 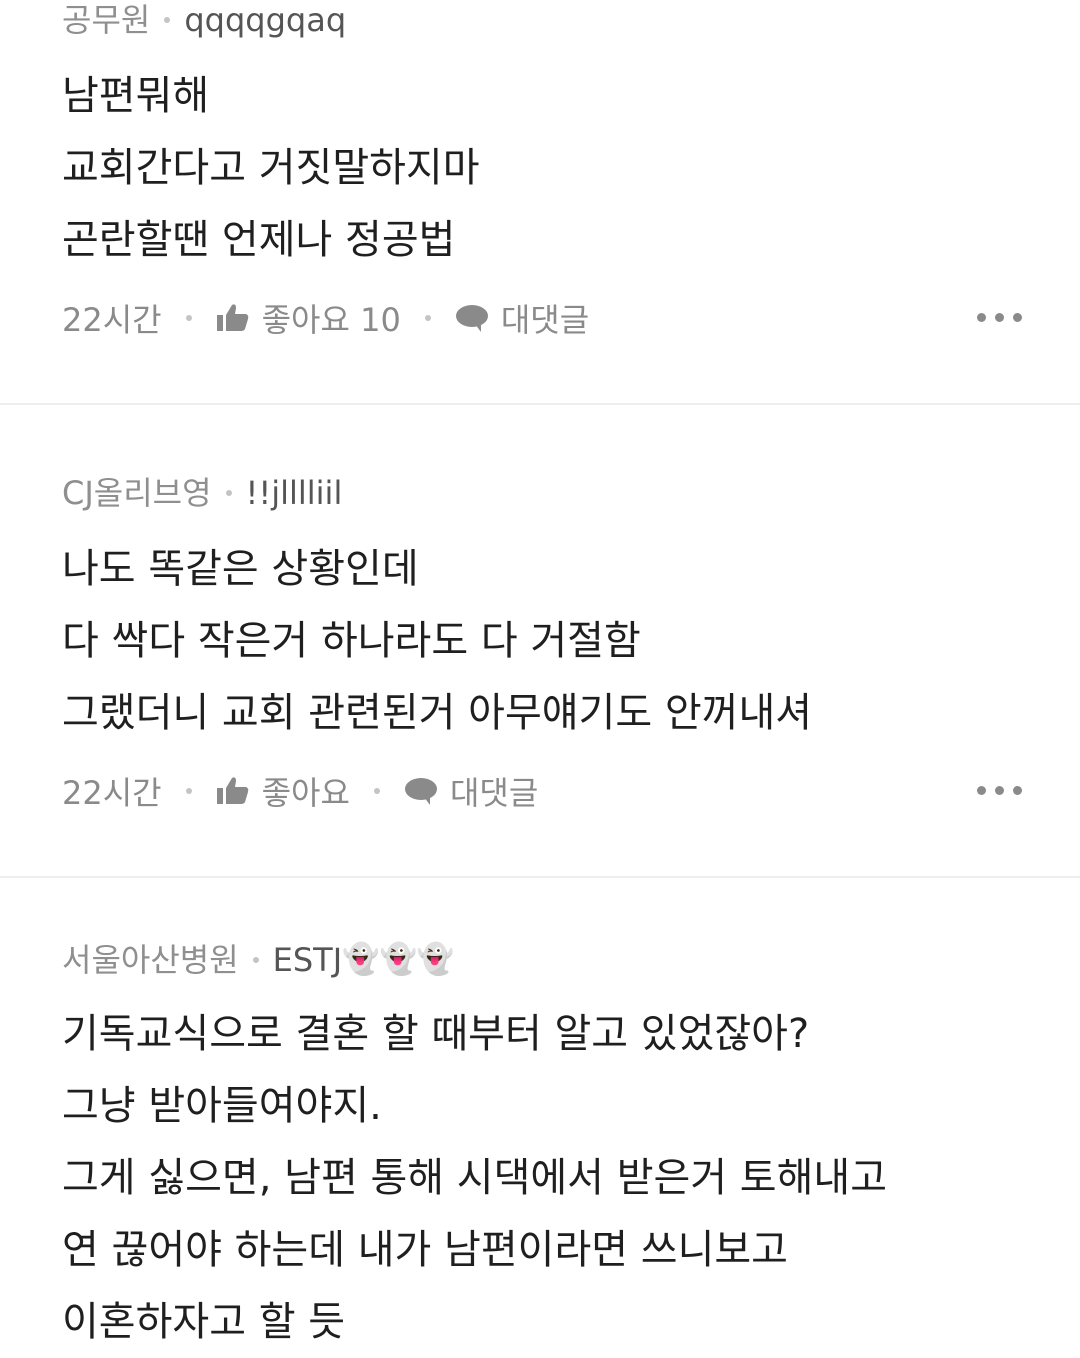 I want to click on author-company: 서울아산병원, so click(x=150, y=960).